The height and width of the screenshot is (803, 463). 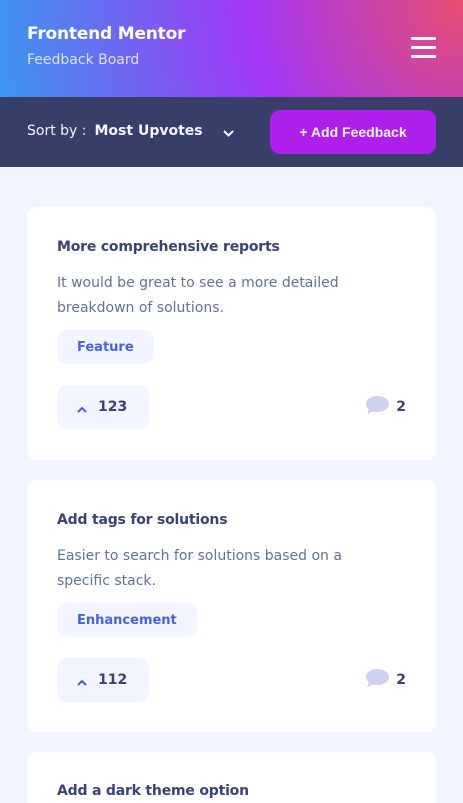 What do you see at coordinates (231, 777) in the screenshot?
I see `feedback-card: Add a dark theme option` at bounding box center [231, 777].